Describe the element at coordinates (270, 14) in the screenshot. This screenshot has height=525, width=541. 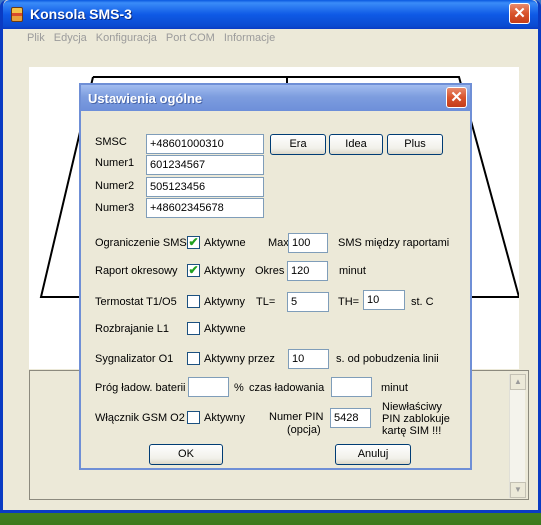
I see `window-titlebar: Konsola SMS-3 ✕` at that location.